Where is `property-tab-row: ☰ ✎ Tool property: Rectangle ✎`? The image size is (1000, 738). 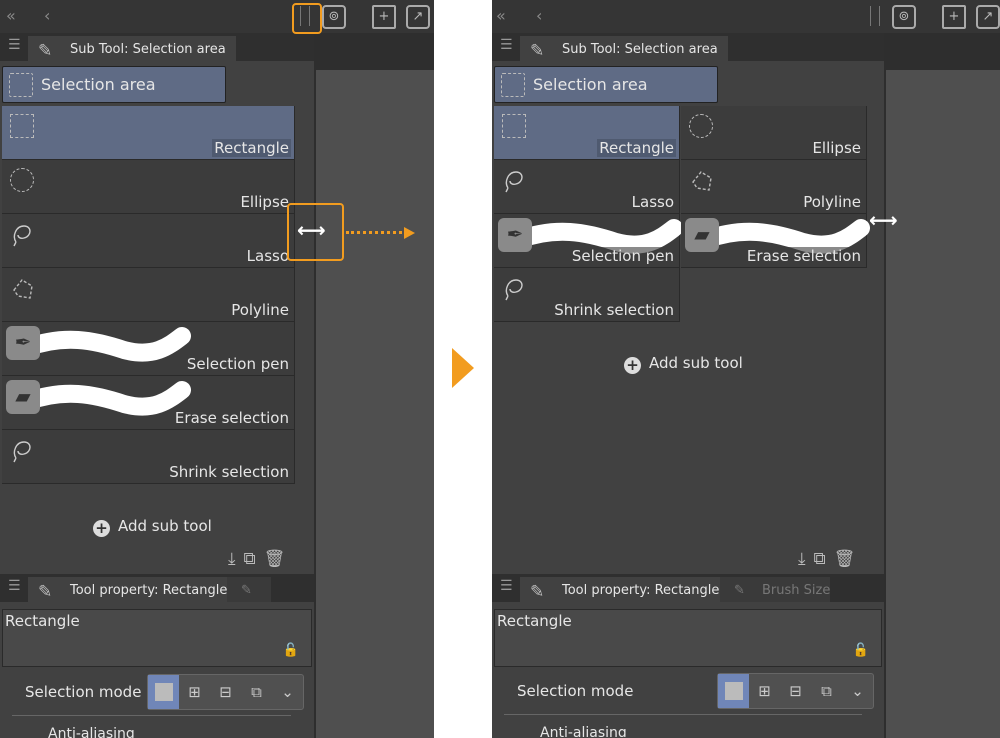
property-tab-row: ☰ ✎ Tool property: Rectangle ✎ is located at coordinates (157, 588).